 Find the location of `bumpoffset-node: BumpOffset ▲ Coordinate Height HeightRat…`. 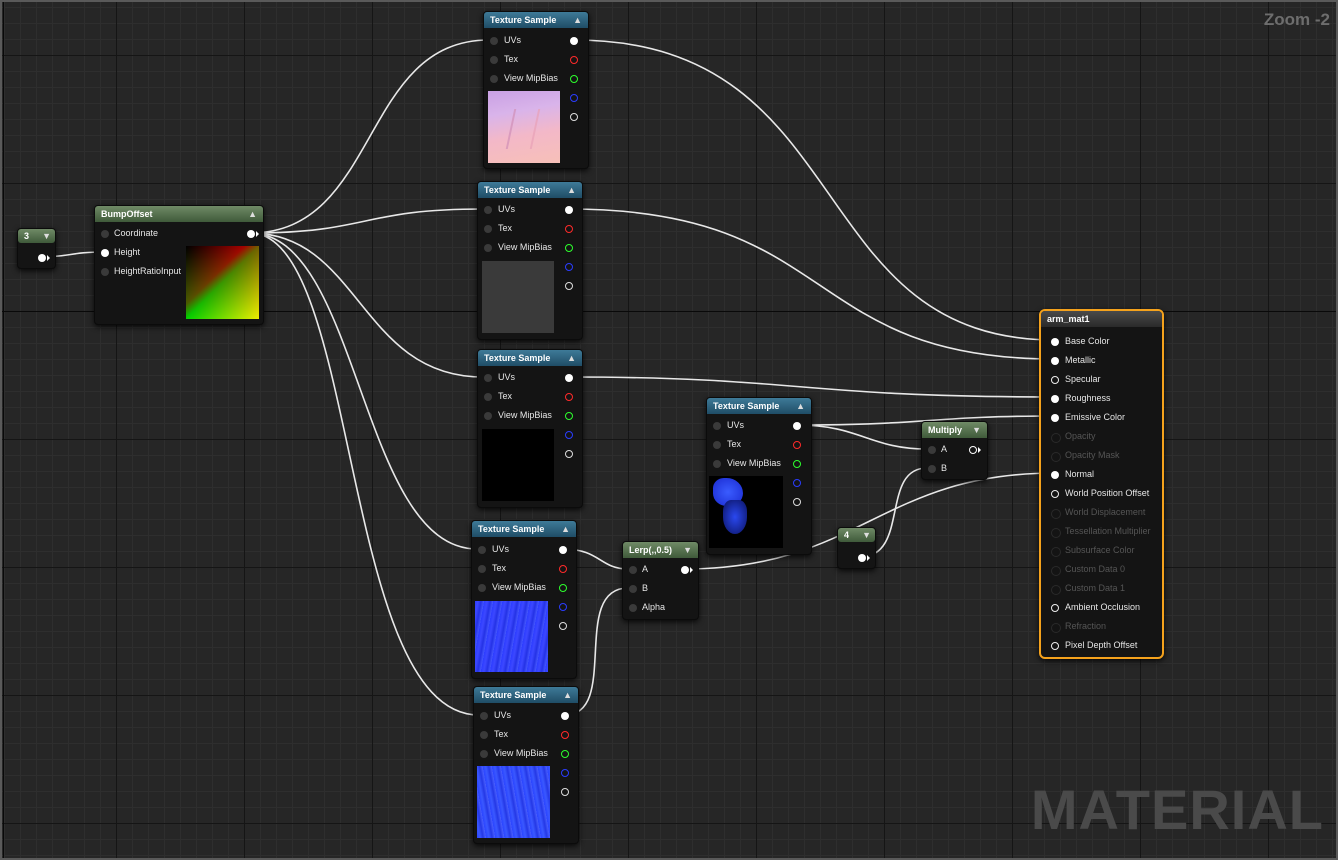

bumpoffset-node: BumpOffset ▲ Coordinate Height HeightRat… is located at coordinates (179, 265).